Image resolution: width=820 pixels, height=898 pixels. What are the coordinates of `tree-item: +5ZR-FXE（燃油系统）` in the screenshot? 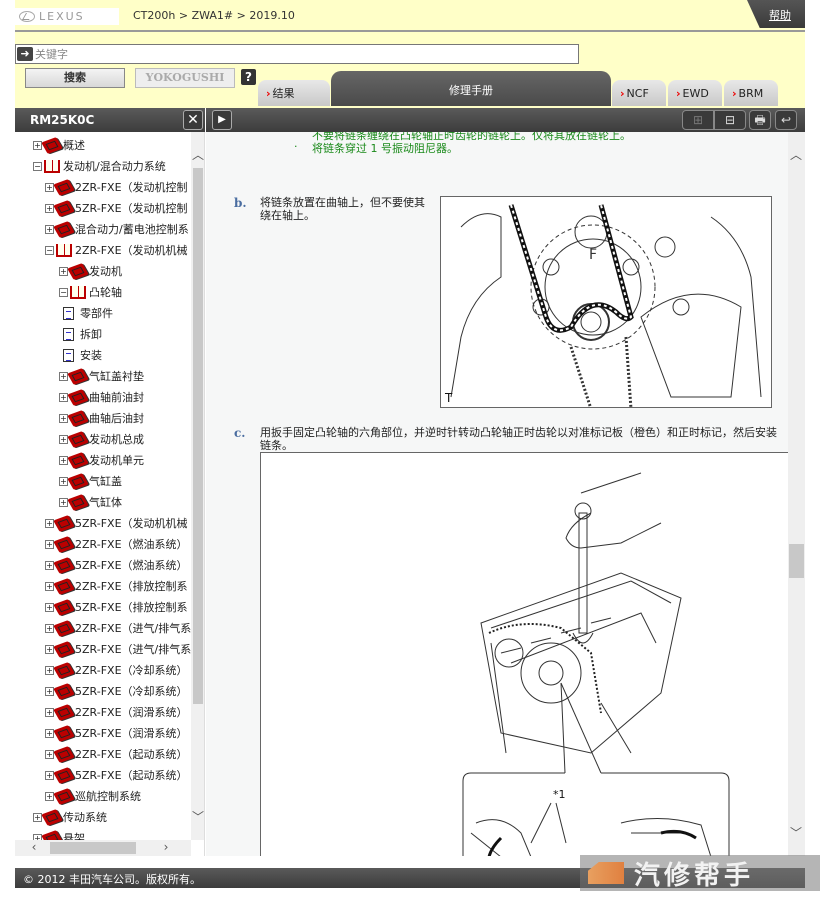 It's located at (116, 565).